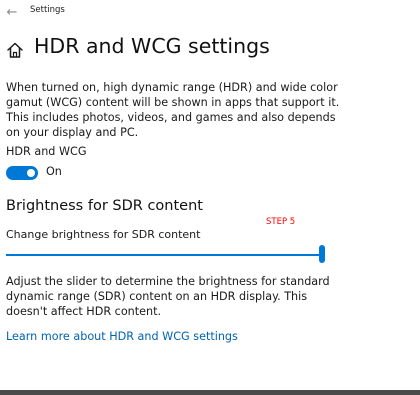 Image resolution: width=420 pixels, height=395 pixels. Describe the element at coordinates (210, 392) in the screenshot. I see `taskbar-edge` at that location.